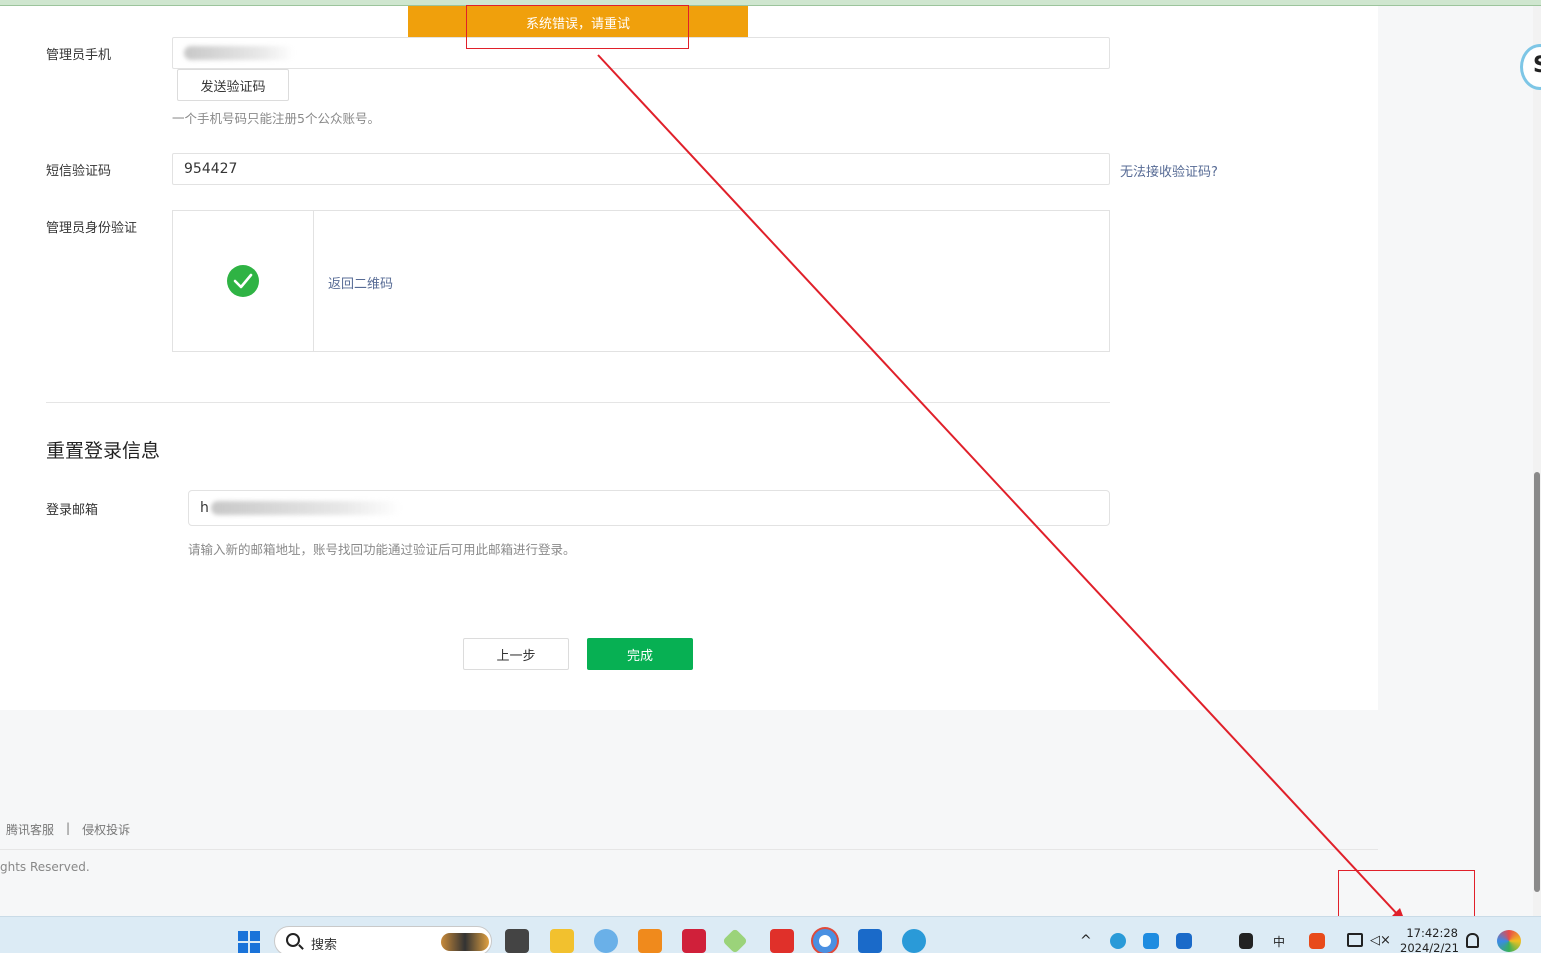 The width and height of the screenshot is (1541, 953). What do you see at coordinates (641, 169) in the screenshot?
I see `sms-code-input: 954427` at bounding box center [641, 169].